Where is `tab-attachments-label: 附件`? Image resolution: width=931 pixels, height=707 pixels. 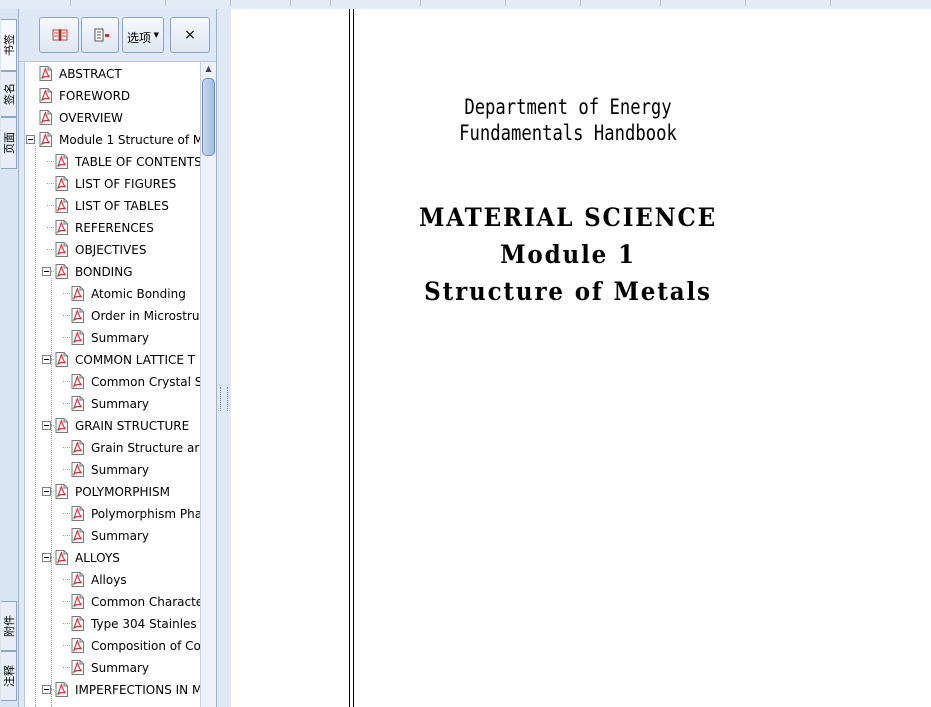 tab-attachments-label: 附件 is located at coordinates (9, 626).